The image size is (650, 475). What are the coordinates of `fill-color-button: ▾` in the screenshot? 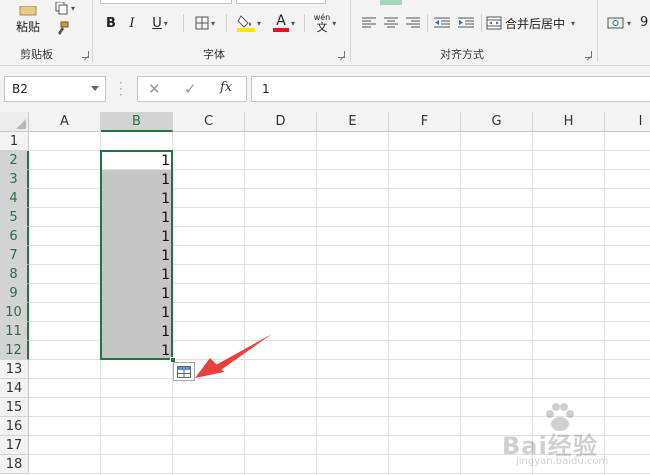 It's located at (249, 23).